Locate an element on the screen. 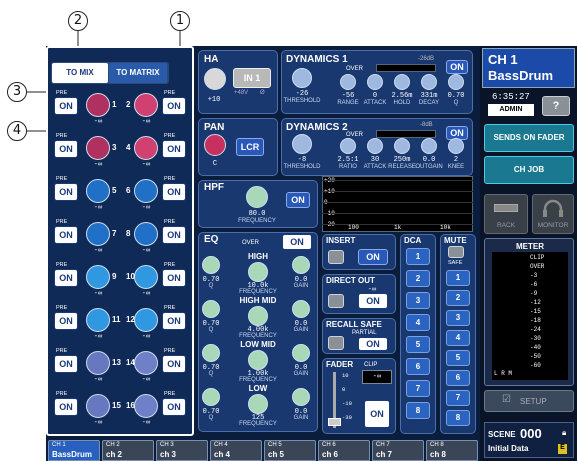  ch-job-button: CH JOB is located at coordinates (529, 170).